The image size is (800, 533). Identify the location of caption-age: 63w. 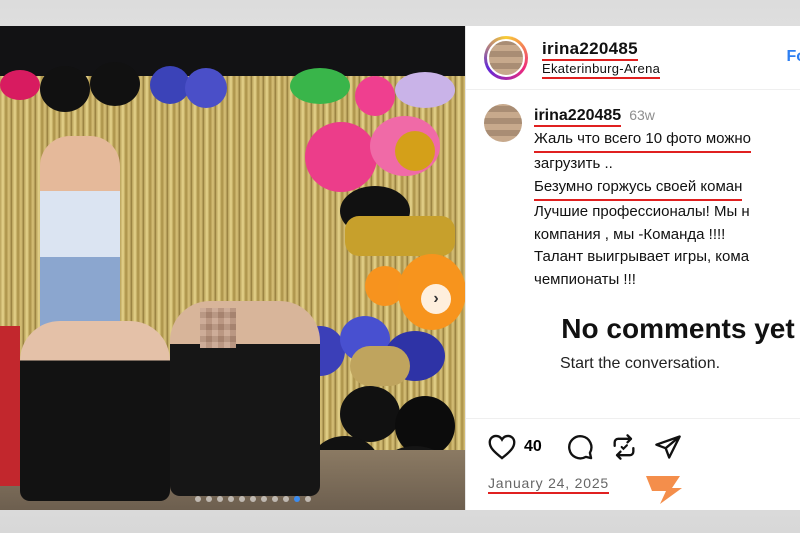
(642, 115).